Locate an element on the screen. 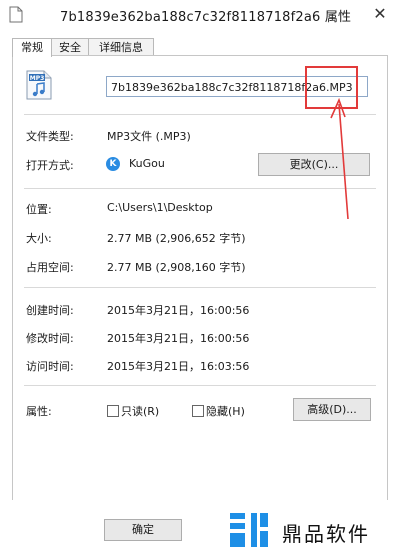 The image size is (400, 556). mp3-file-icon: MP3 is located at coordinates (39, 85).